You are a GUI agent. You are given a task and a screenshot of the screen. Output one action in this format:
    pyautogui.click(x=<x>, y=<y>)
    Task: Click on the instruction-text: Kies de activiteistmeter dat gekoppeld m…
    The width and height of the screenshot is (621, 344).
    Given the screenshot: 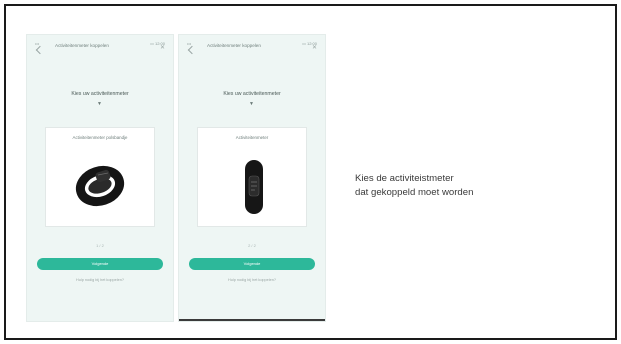 What is the action you would take?
    pyautogui.click(x=455, y=186)
    